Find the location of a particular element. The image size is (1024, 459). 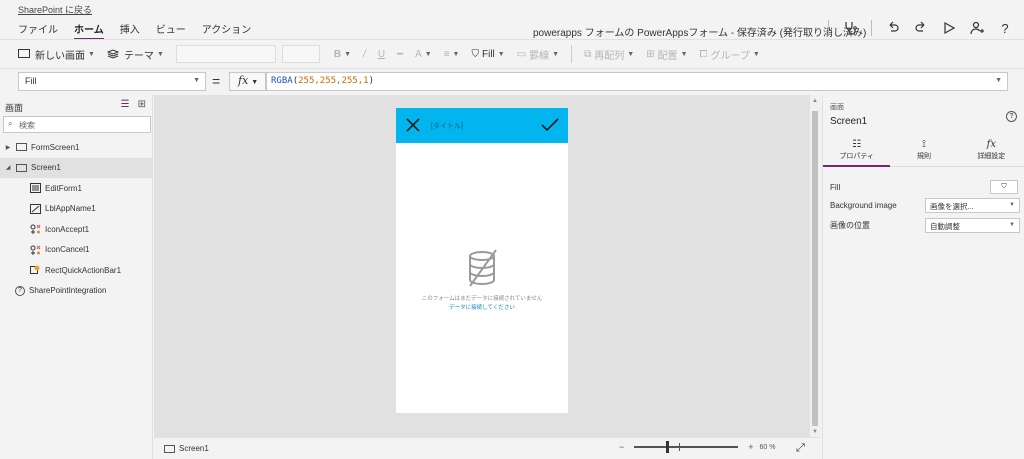

scroll-down-icon: ▼ is located at coordinates (815, 432).